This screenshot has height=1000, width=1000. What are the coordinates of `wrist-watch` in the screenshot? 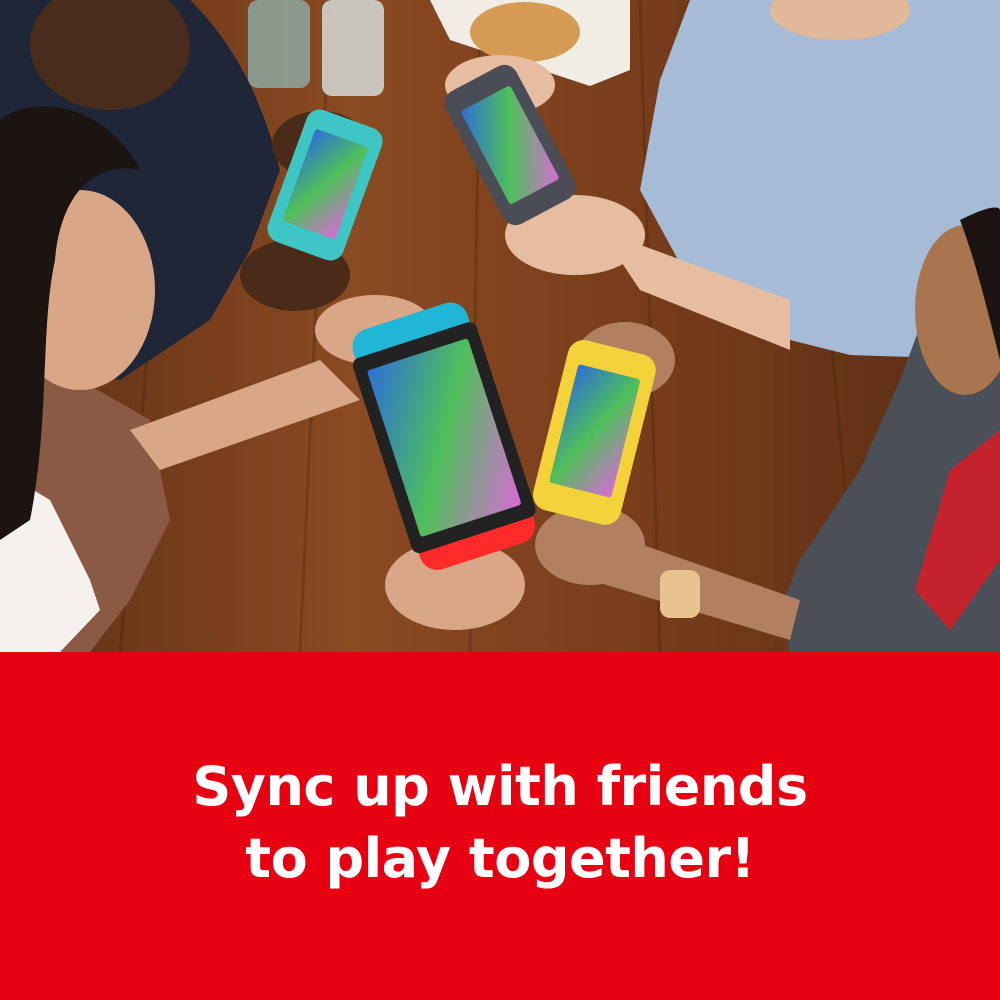 It's located at (680, 594).